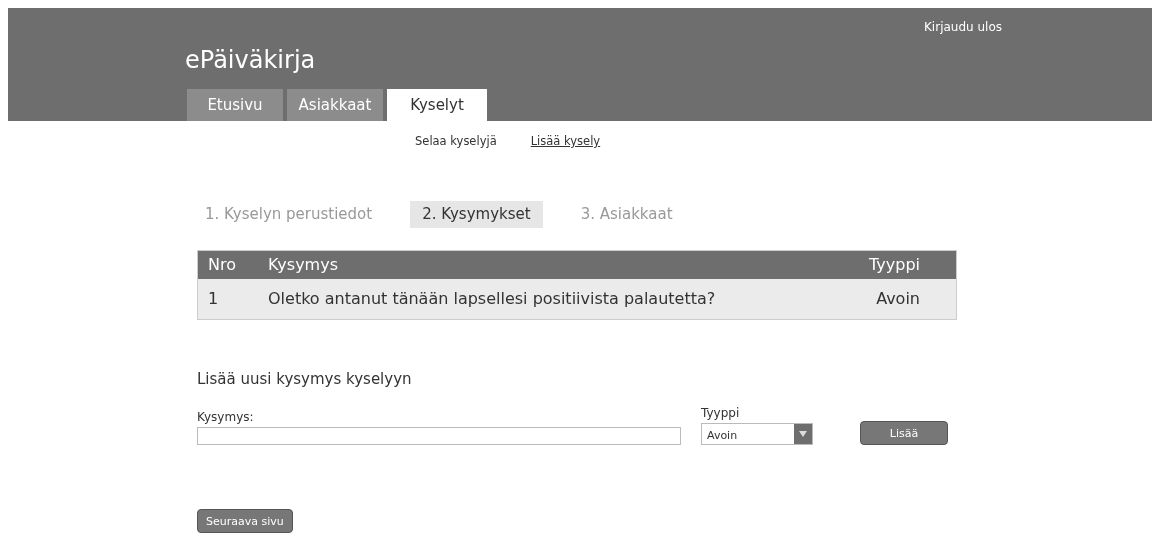  I want to click on subnav-link: Lisää kysely, so click(565, 141).